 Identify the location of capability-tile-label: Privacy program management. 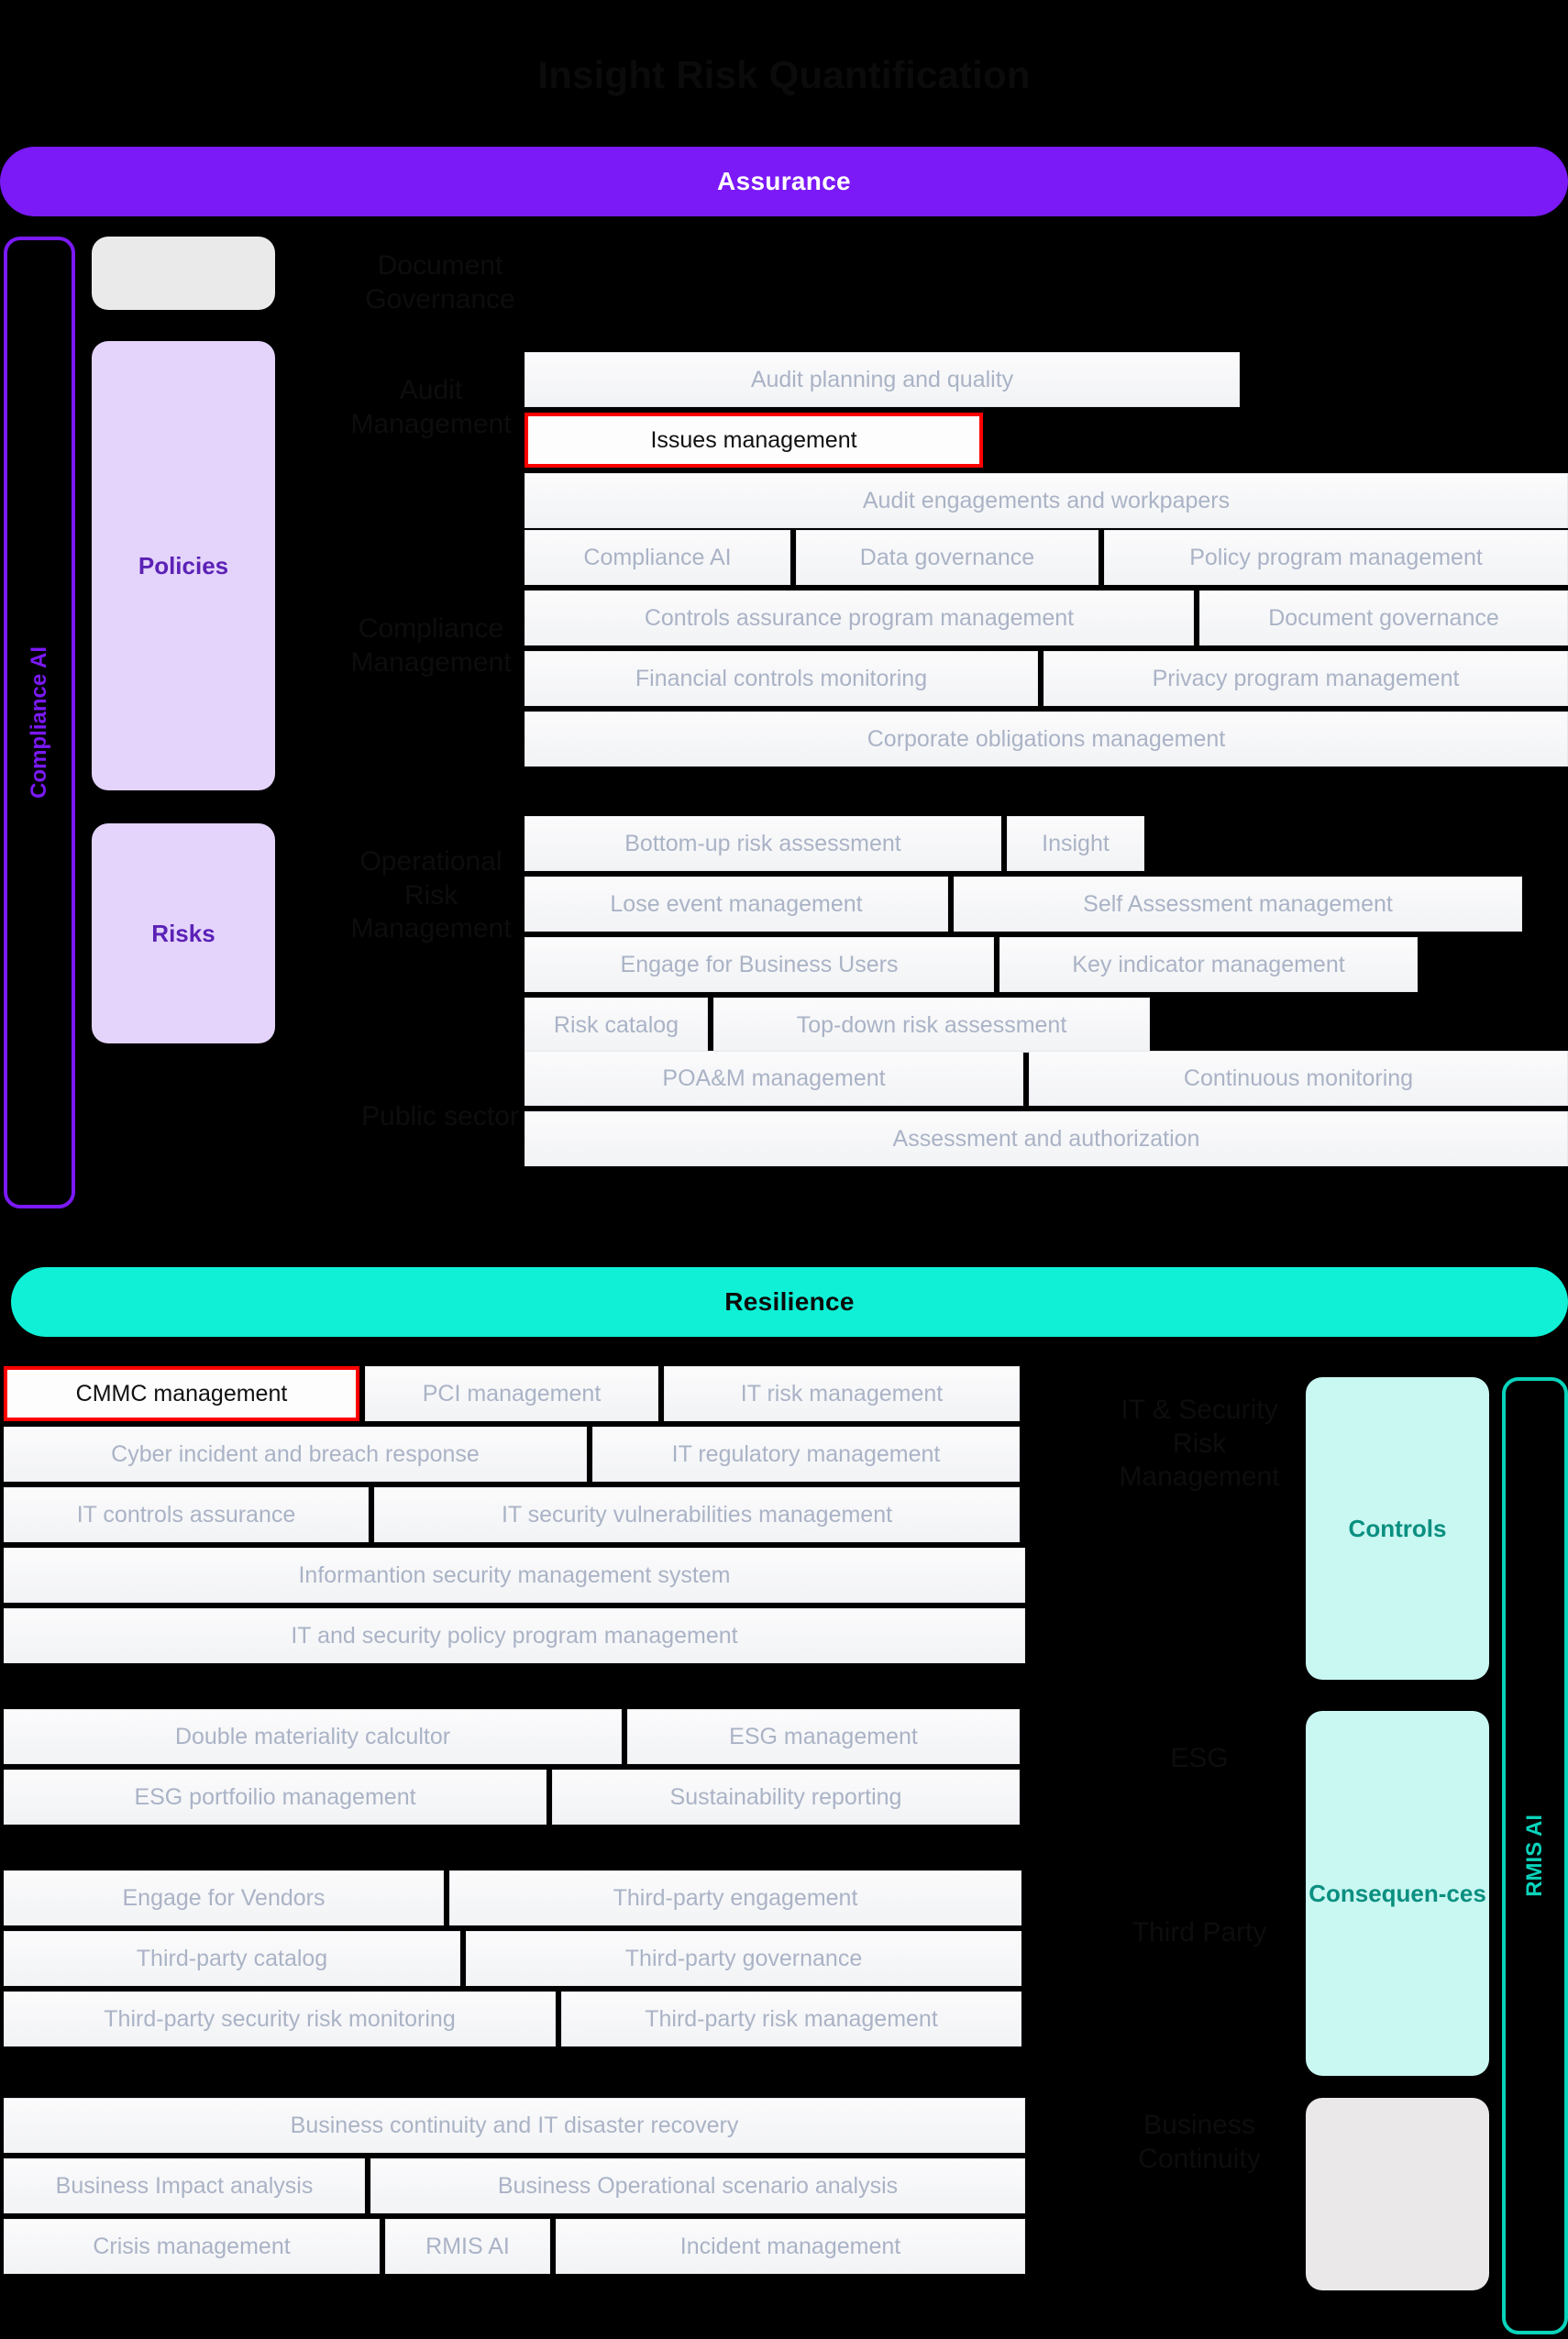
(1306, 678).